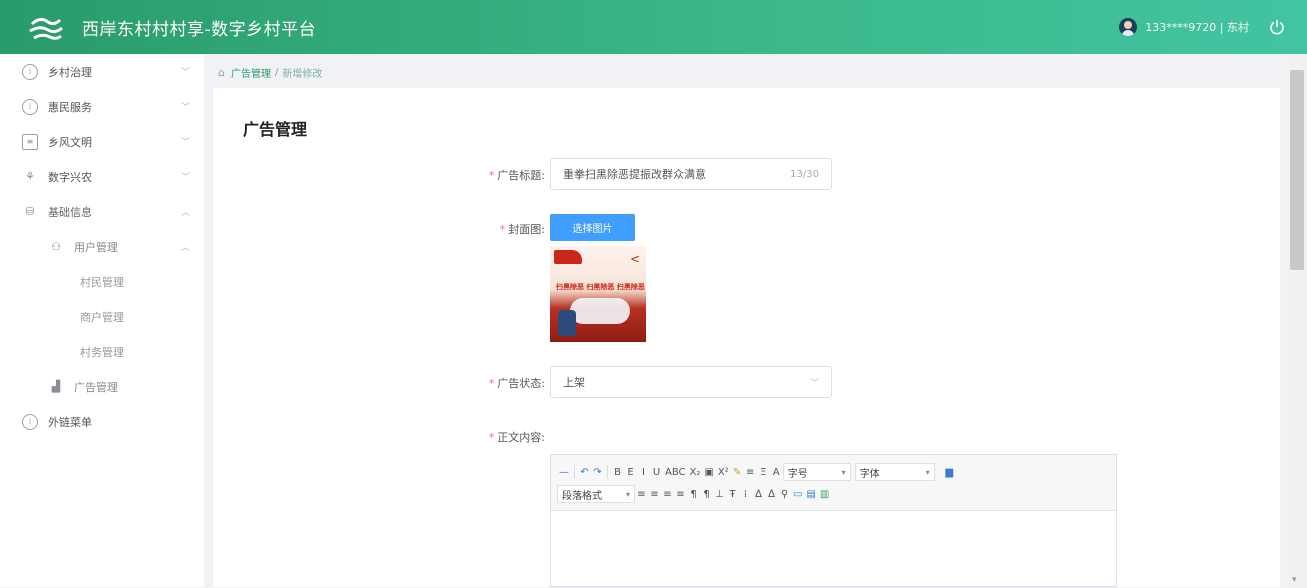 This screenshot has height=588, width=1307. Describe the element at coordinates (643, 472) in the screenshot. I see `italic-icon: I` at that location.